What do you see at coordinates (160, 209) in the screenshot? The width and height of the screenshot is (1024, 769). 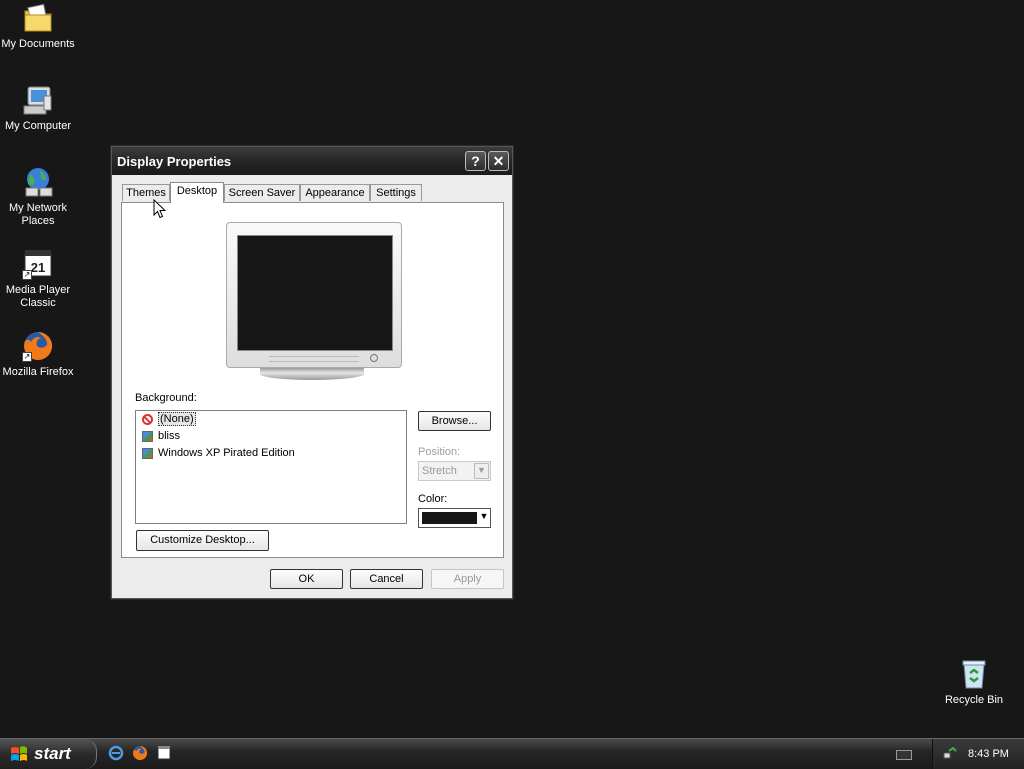 I see `mouse-cursor-icon` at bounding box center [160, 209].